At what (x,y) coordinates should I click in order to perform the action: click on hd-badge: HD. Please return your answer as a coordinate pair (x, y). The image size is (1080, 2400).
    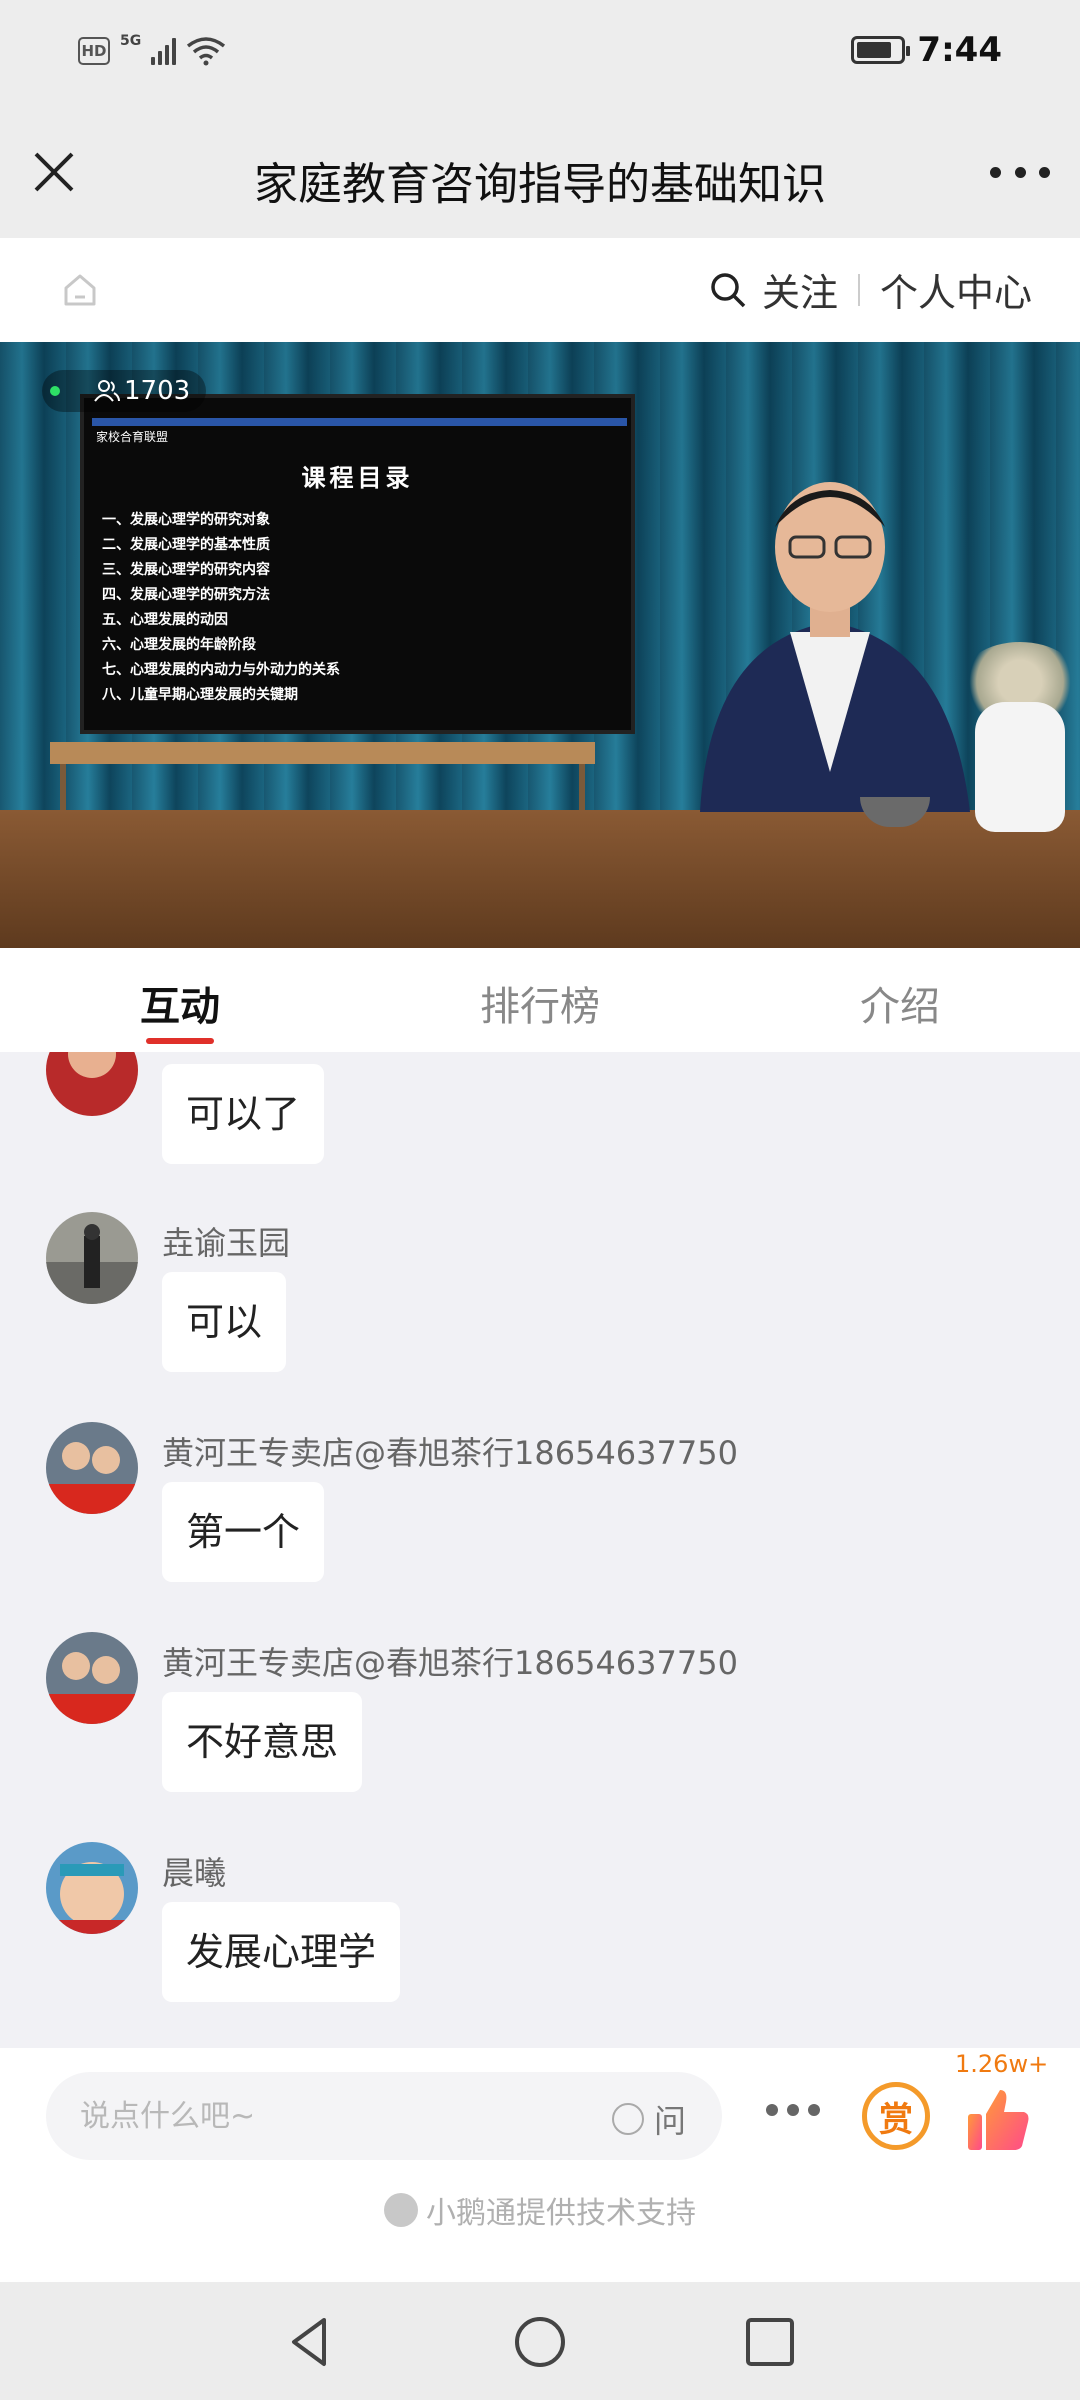
    Looking at the image, I should click on (94, 51).